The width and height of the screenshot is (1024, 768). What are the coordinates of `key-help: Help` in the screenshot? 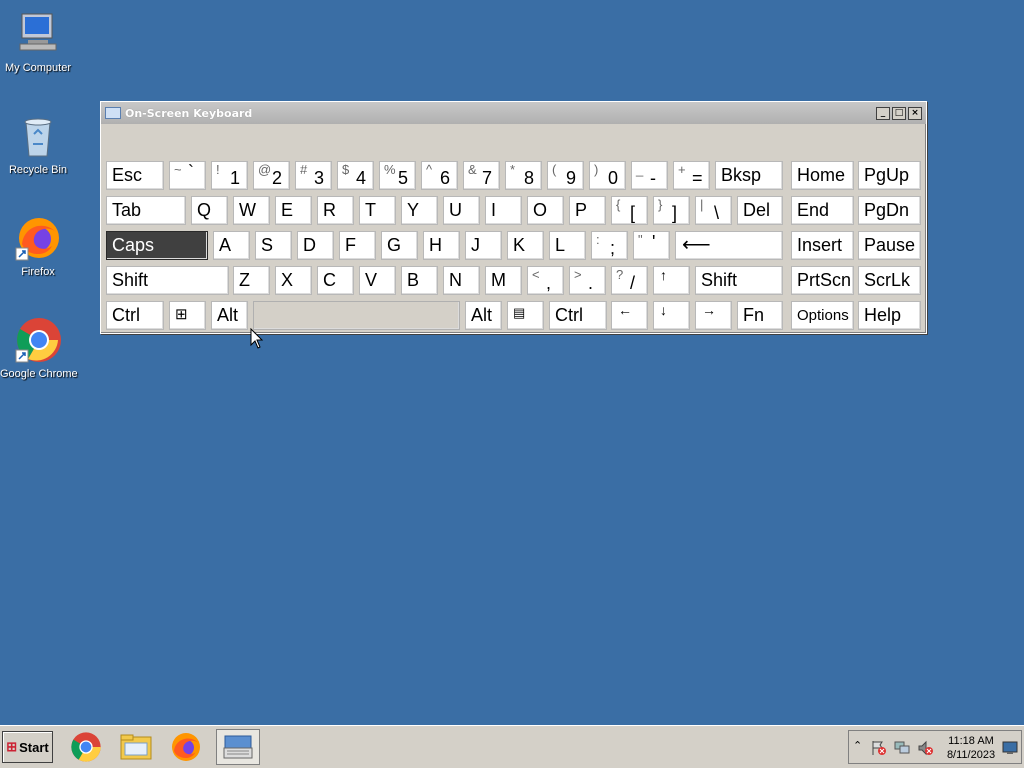 It's located at (889, 315).